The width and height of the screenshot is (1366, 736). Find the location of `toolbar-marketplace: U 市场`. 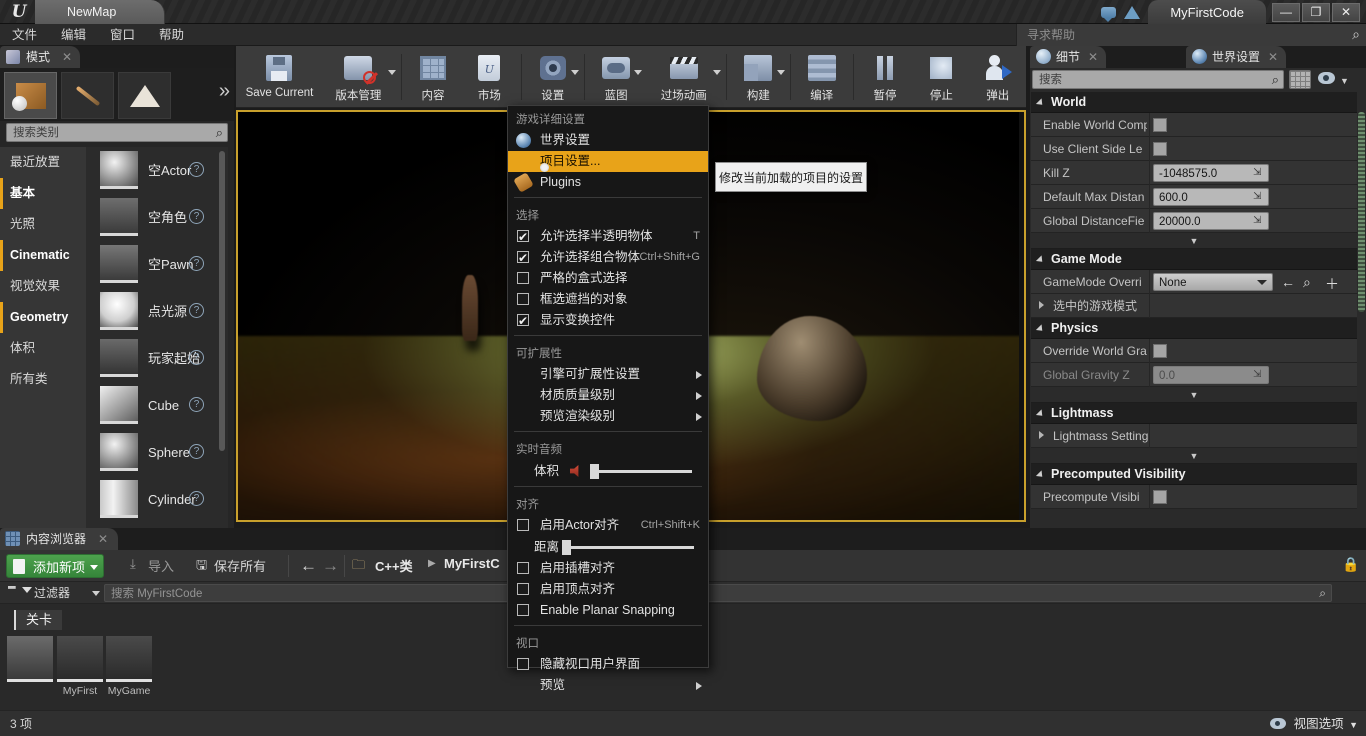

toolbar-marketplace: U 市场 is located at coordinates (489, 77).